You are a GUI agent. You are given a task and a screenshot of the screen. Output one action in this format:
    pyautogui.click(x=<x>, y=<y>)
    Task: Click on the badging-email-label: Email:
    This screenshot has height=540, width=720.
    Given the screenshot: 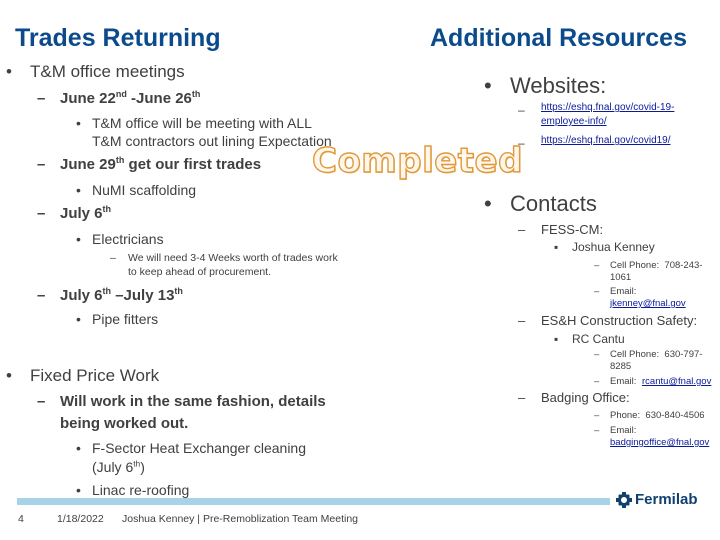 What is the action you would take?
    pyautogui.click(x=623, y=430)
    